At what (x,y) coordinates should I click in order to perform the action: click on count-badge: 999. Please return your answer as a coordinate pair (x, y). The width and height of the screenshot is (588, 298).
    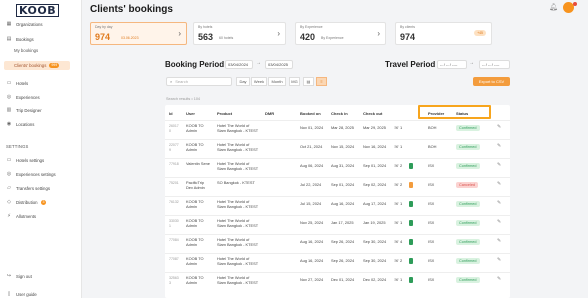
    Looking at the image, I should click on (54, 65).